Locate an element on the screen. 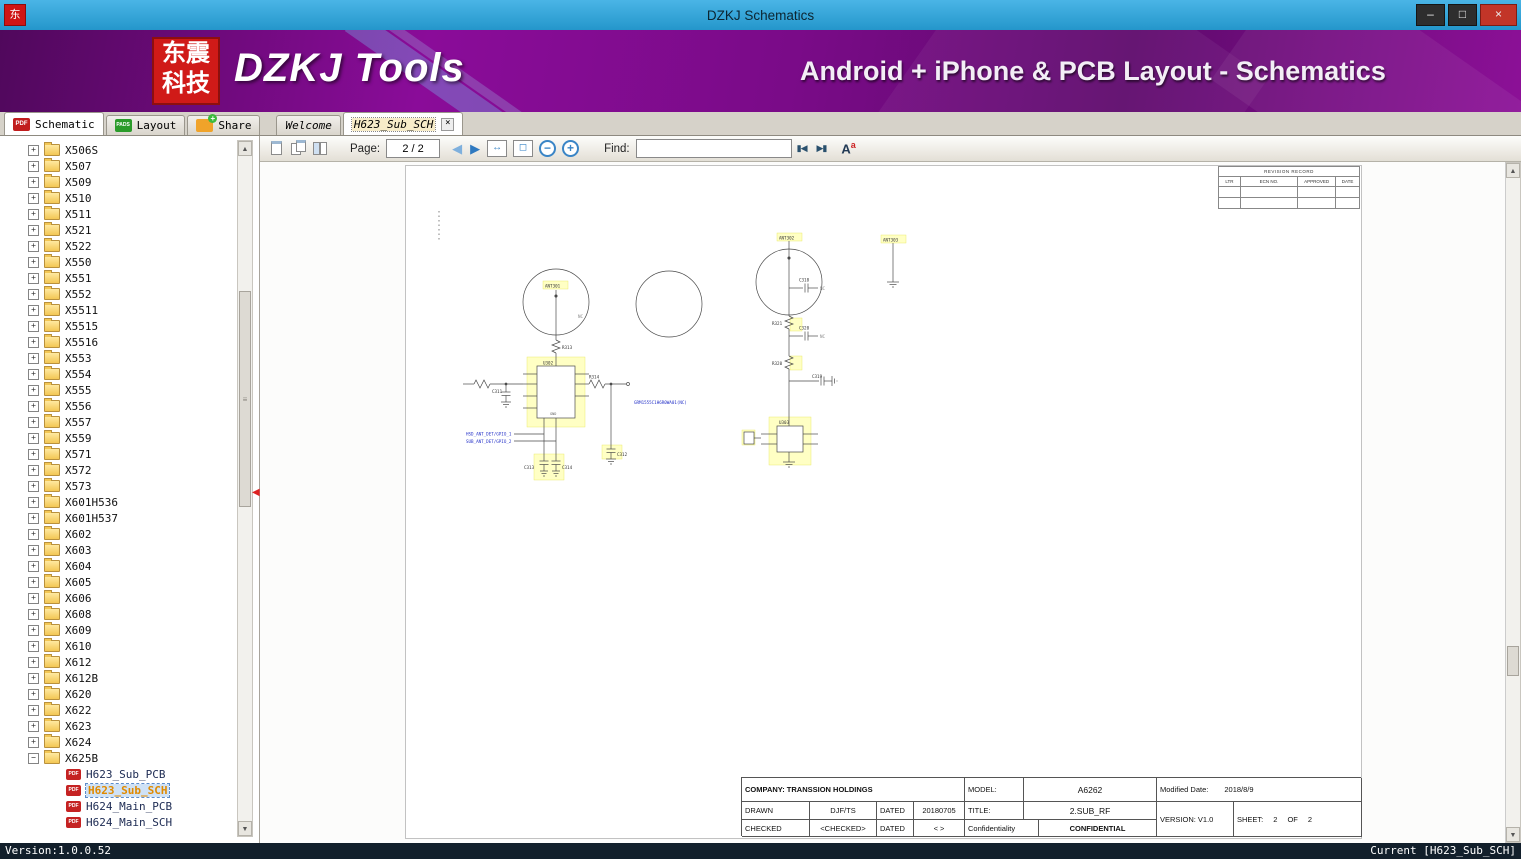  tree-file-H623_Sub_PCB: PDF H623_Sub_PCB is located at coordinates (117, 774).